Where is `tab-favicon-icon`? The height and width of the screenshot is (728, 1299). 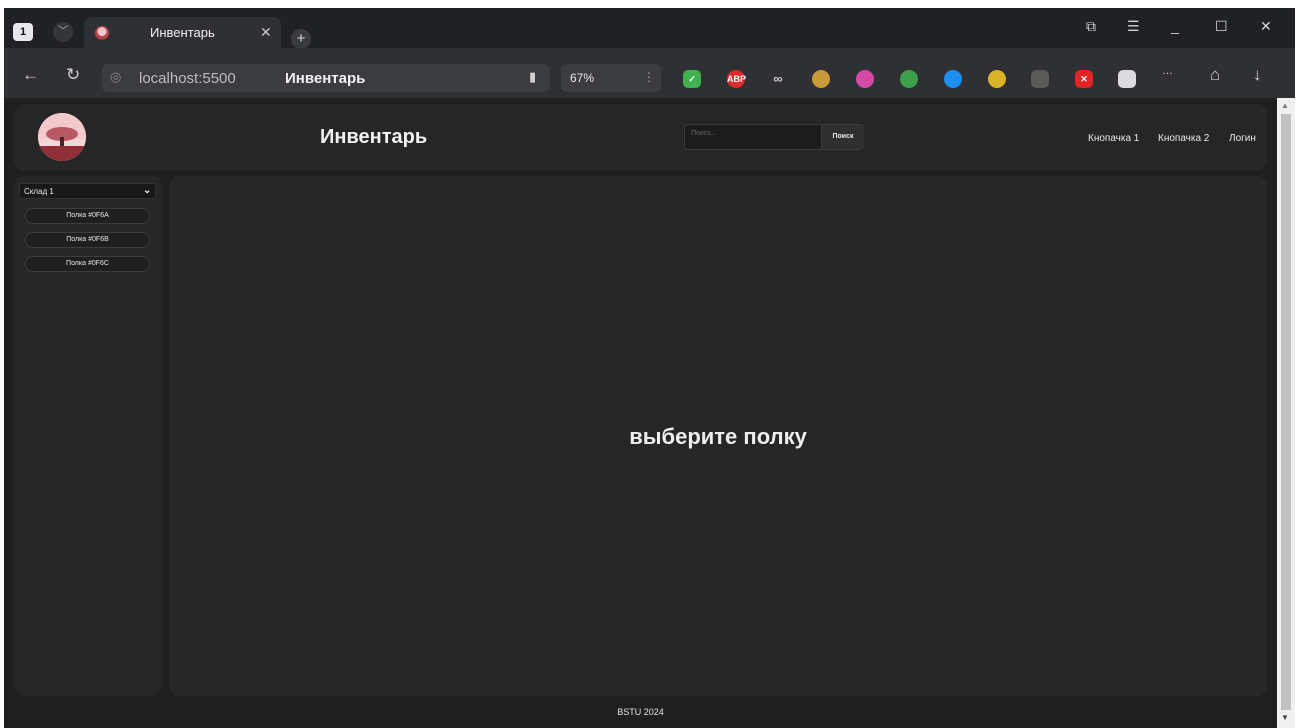
tab-favicon-icon is located at coordinates (102, 33).